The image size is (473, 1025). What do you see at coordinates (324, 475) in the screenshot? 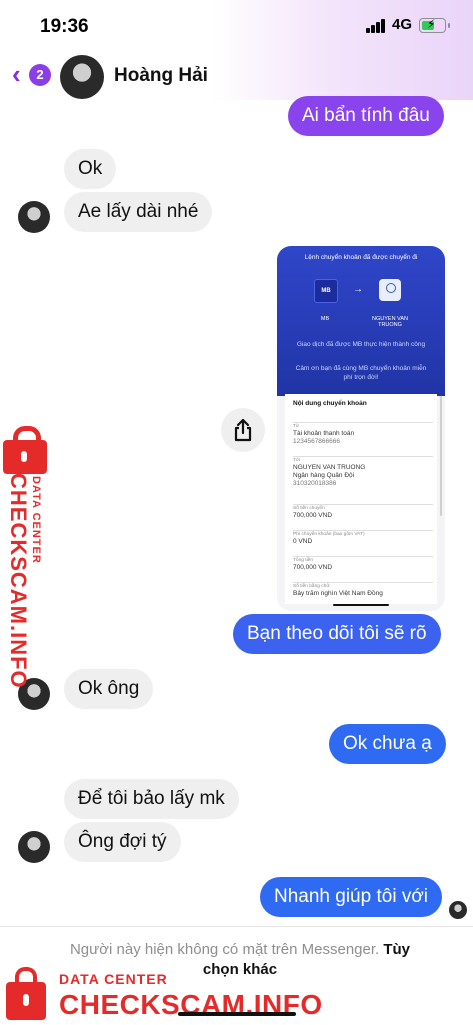
I see `receipt-row-value: Ngân hàng Quân Đội` at bounding box center [324, 475].